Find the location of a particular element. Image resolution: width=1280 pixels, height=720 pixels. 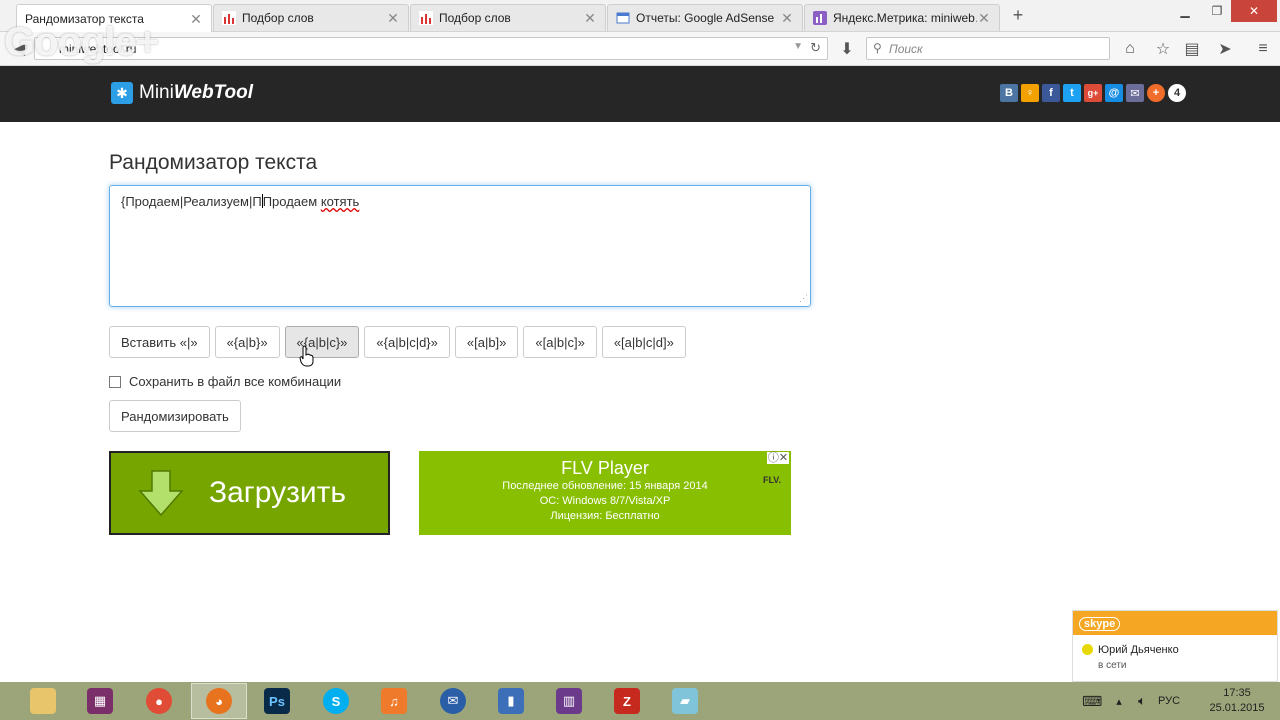

tab-label: Отчеты: Google AdSense is located at coordinates (705, 18).